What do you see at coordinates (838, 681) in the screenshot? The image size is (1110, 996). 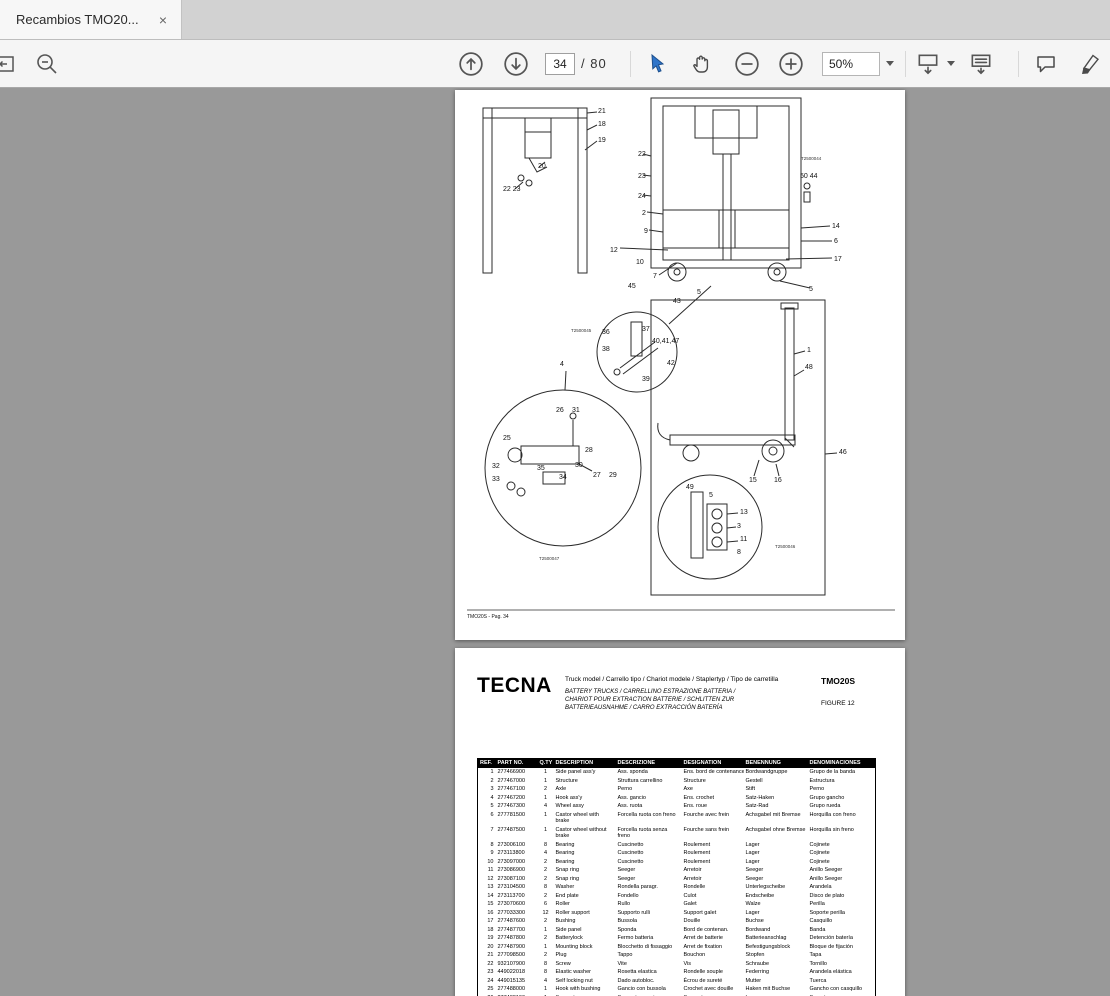 I see `truck-model-code: TMO20S` at bounding box center [838, 681].